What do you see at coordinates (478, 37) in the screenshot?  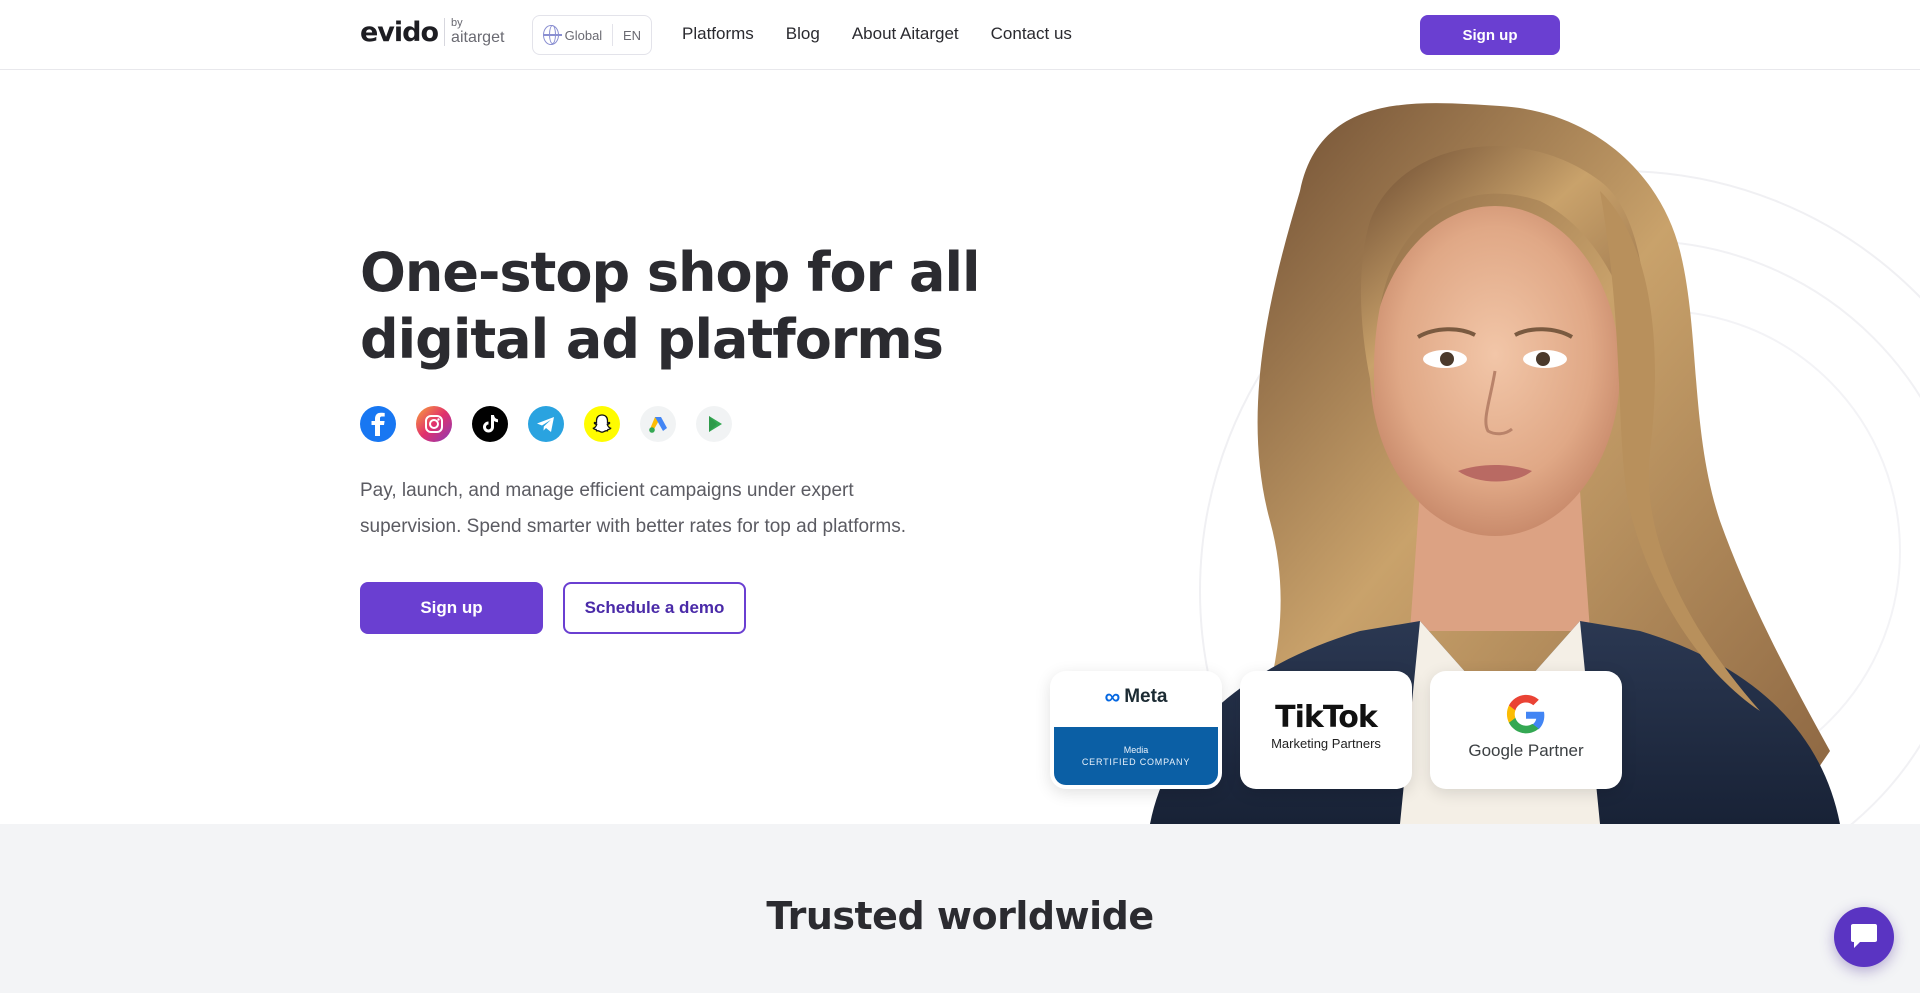 I see `logo-brand-text: aitarget` at bounding box center [478, 37].